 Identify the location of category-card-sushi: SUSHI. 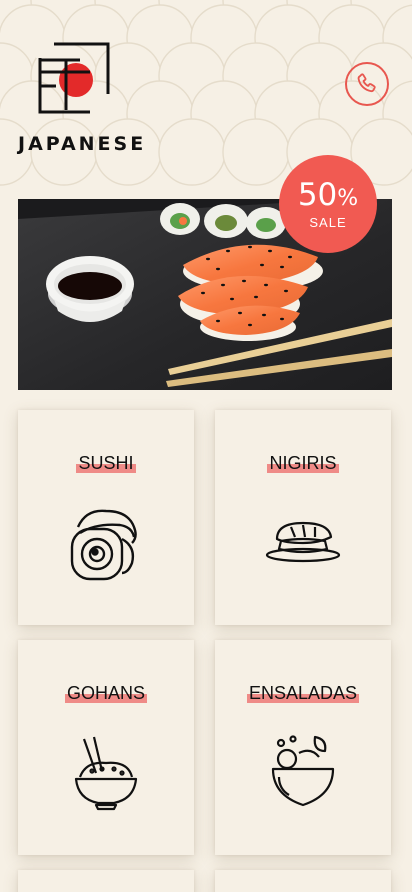
(106, 517).